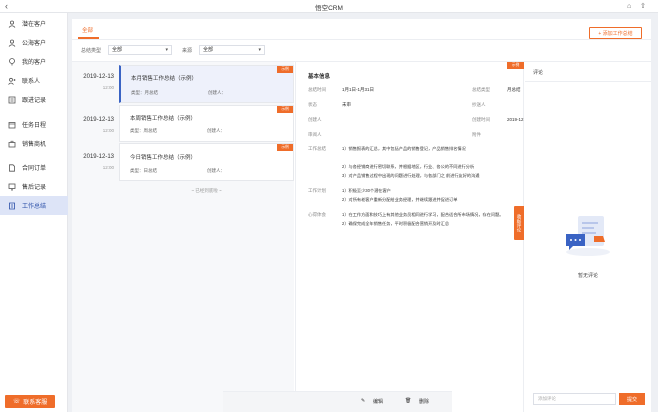 Image resolution: width=658 pixels, height=412 pixels. Describe the element at coordinates (574, 399) in the screenshot. I see `comment-input: 添加评论` at that location.